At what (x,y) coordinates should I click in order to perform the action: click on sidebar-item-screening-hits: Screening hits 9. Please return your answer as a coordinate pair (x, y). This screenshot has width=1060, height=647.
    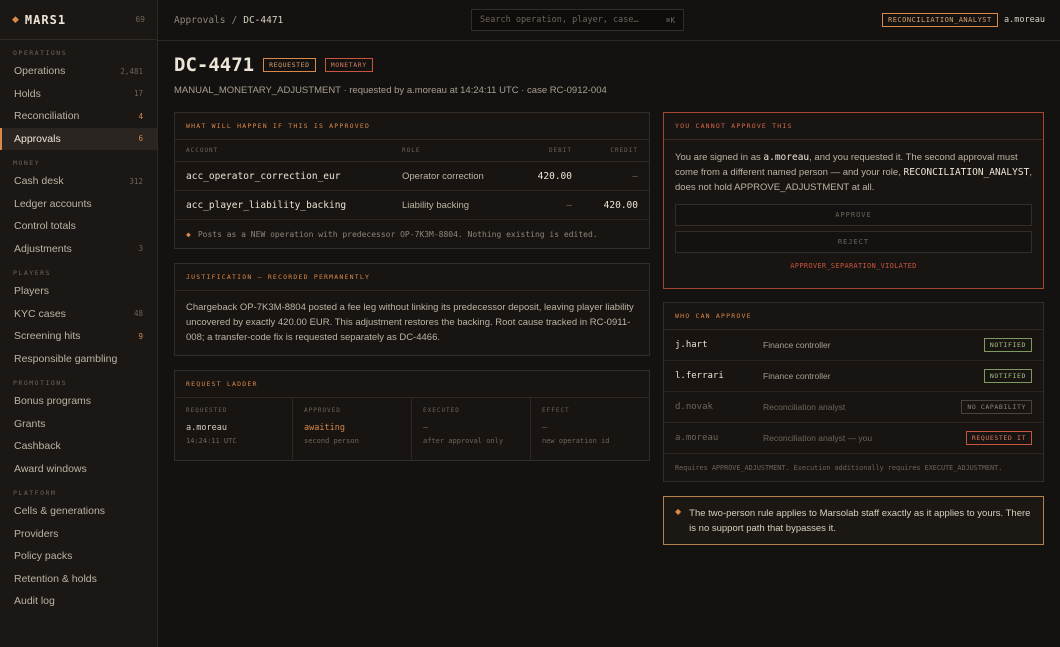
    Looking at the image, I should click on (78, 336).